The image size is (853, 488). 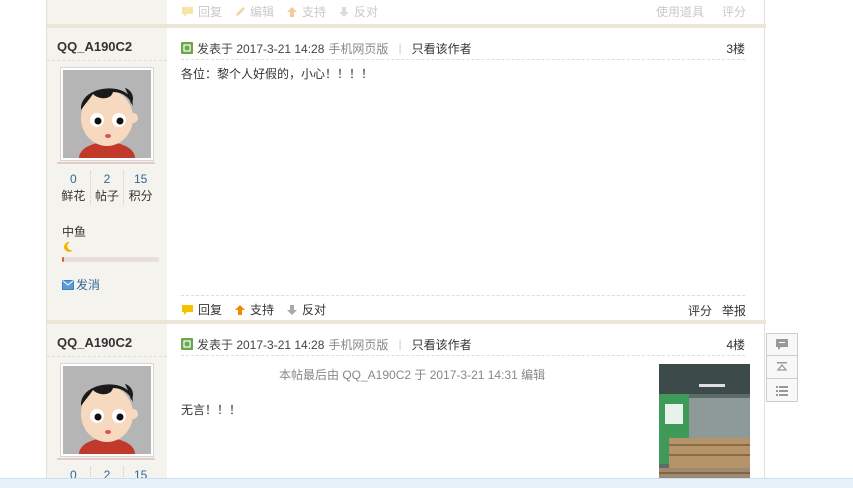 I want to click on back-to-top-button, so click(x=782, y=367).